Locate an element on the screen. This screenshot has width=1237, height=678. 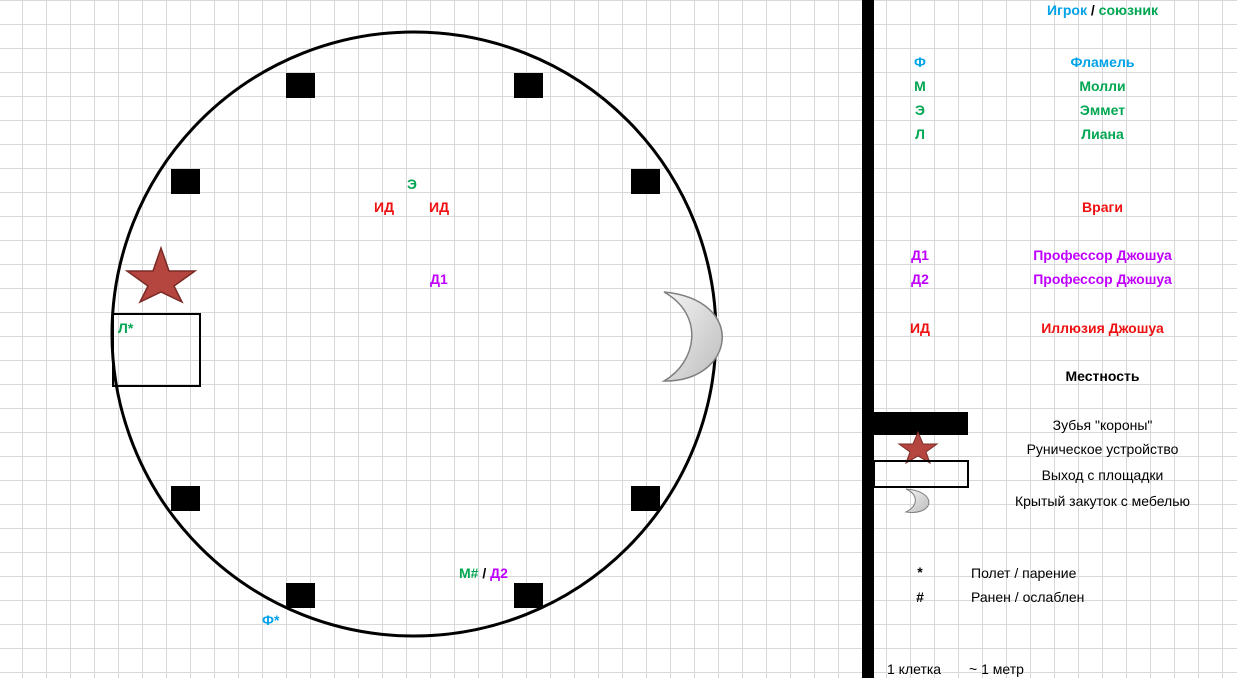
token-flamel: Ф* is located at coordinates (271, 620).